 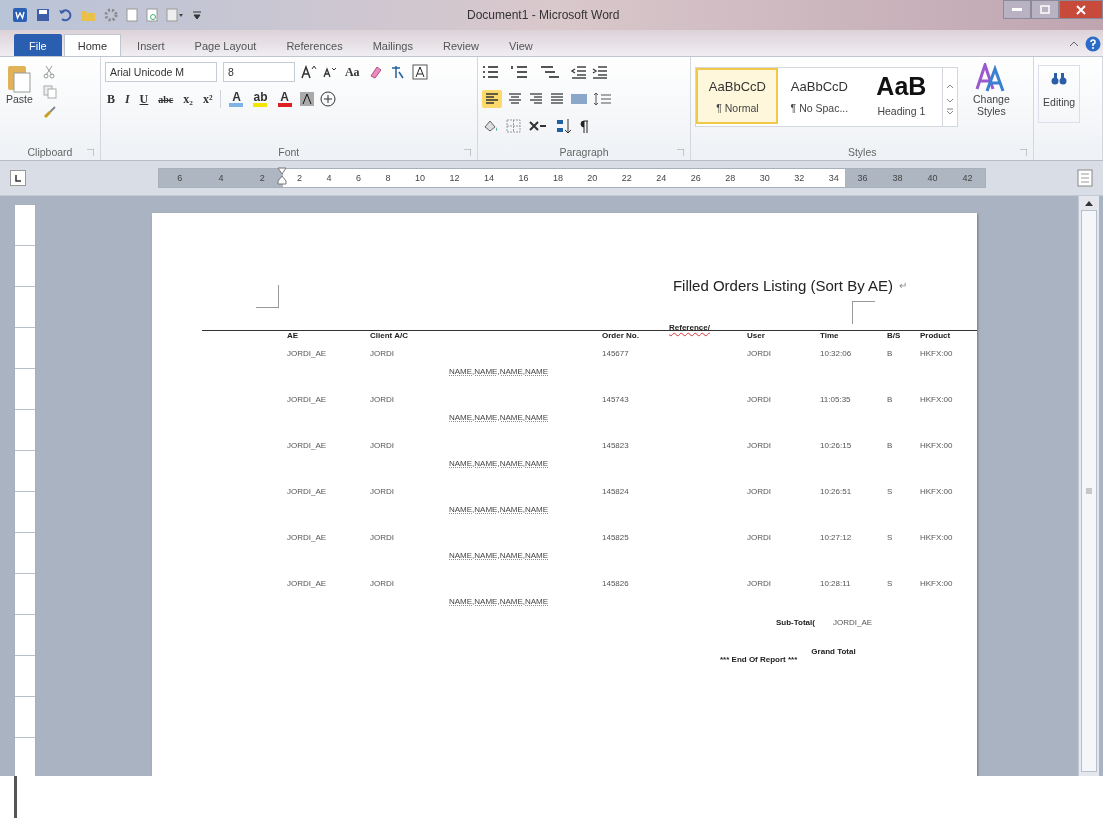 What do you see at coordinates (260, 99) in the screenshot?
I see `color-button: ab` at bounding box center [260, 99].